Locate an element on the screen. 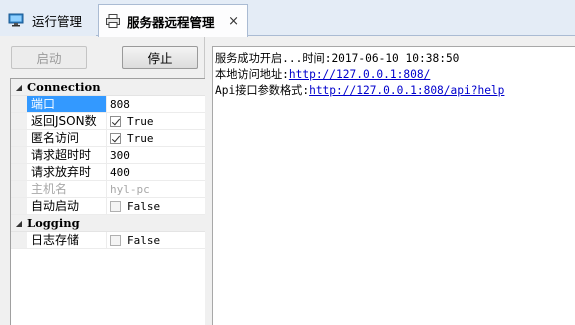 The width and height of the screenshot is (575, 325). property-name: 请求超时时 is located at coordinates (67, 155).